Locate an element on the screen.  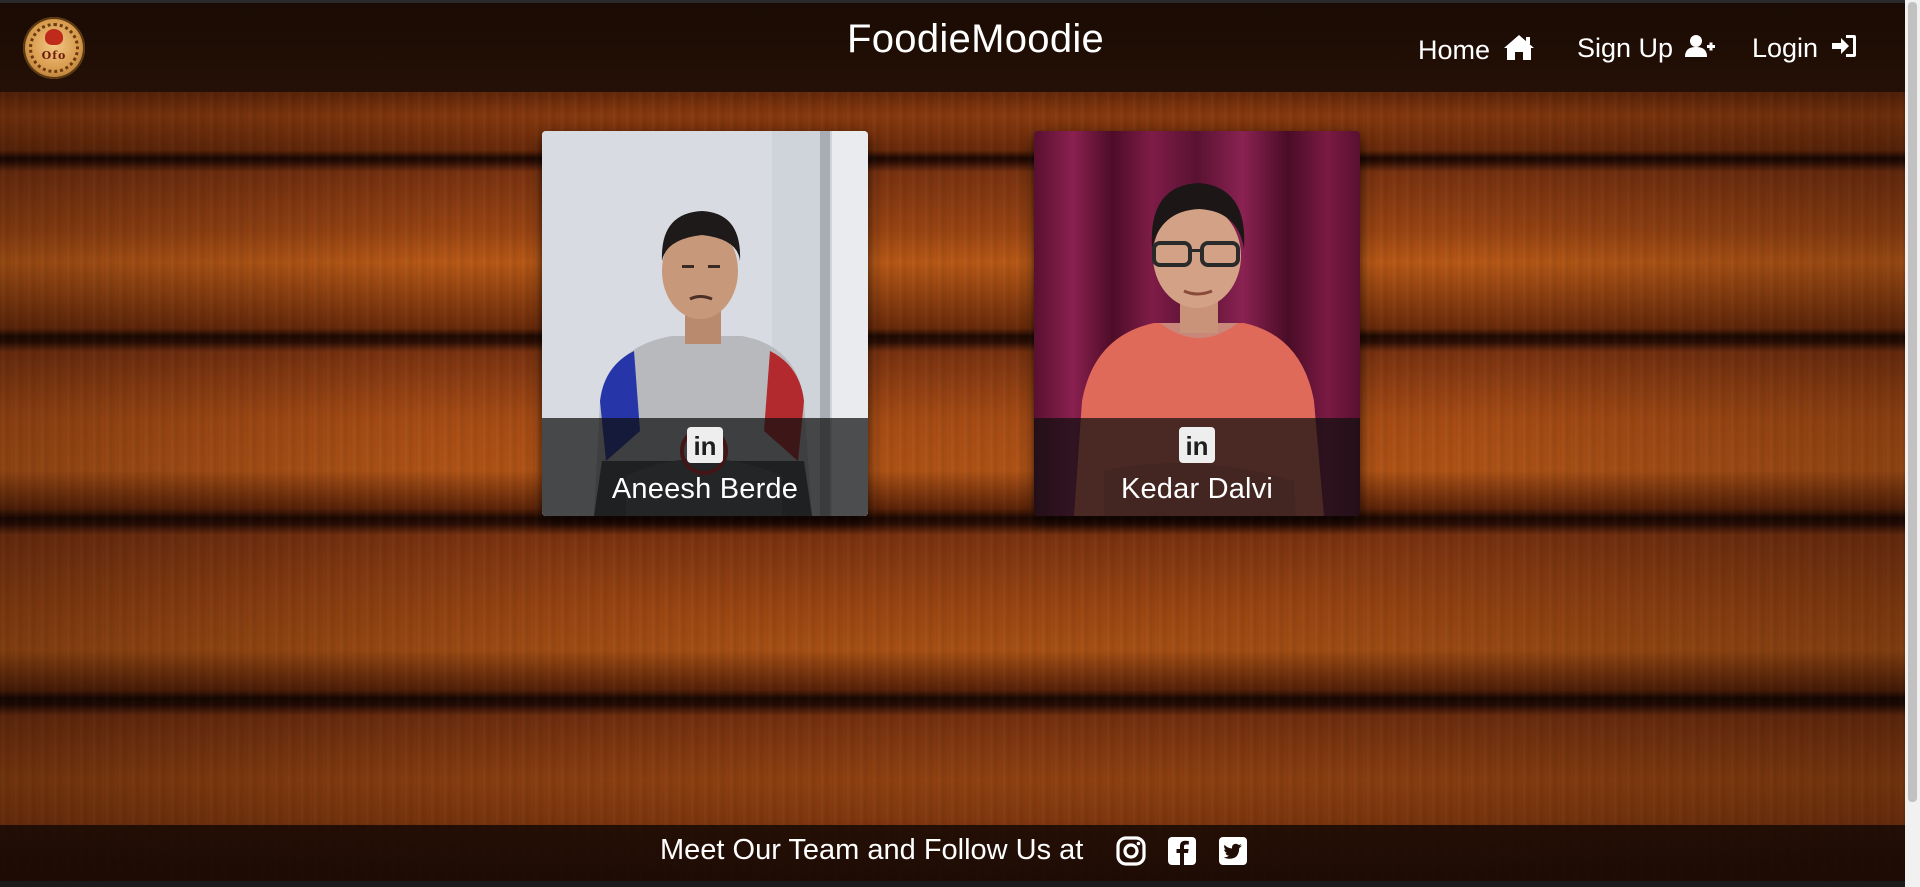
nav-home-link: Home is located at coordinates (1477, 49).